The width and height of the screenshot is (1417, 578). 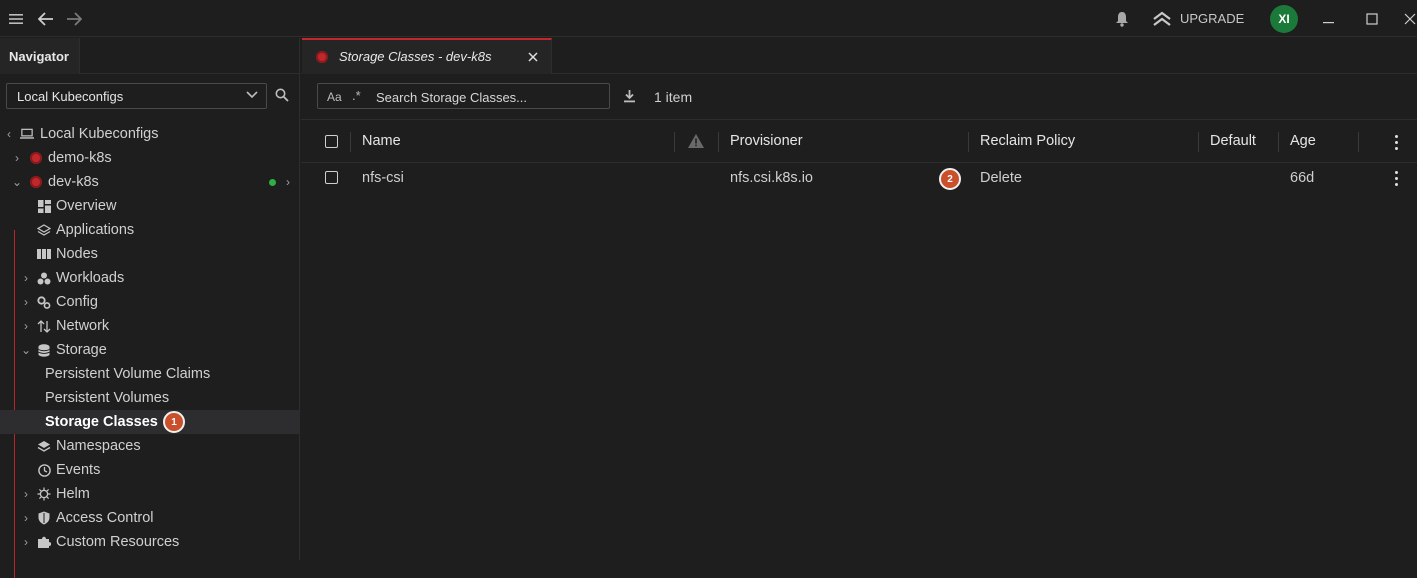 I want to click on column-header-age: Age, so click(x=1303, y=141).